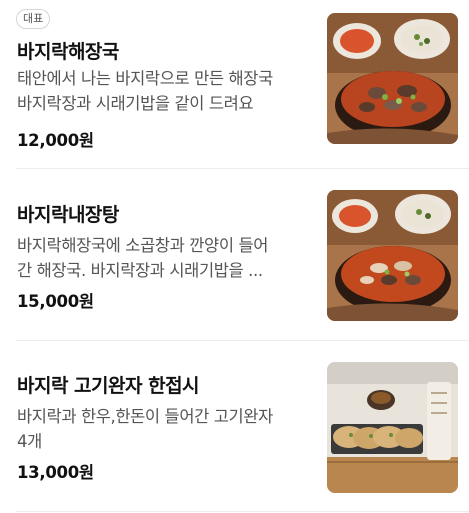 The width and height of the screenshot is (469, 513). I want to click on menu-price: 15,000원, so click(55, 301).